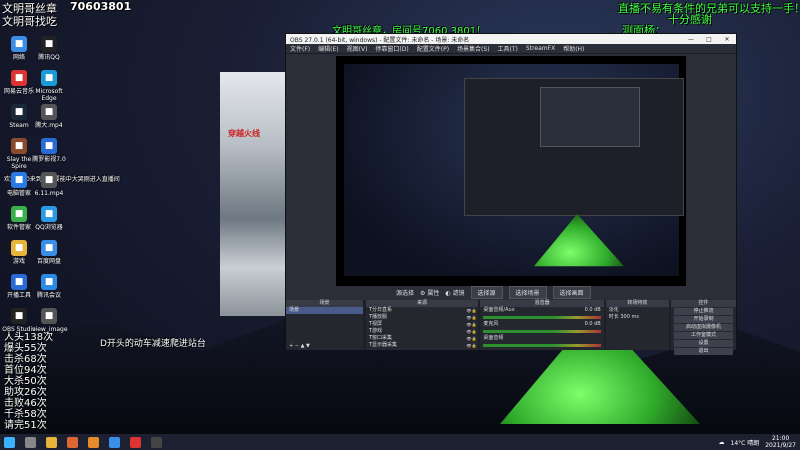 The height and width of the screenshot is (450, 800). What do you see at coordinates (745, 442) in the screenshot?
I see `weather-text: 14°C 晴朗` at bounding box center [745, 442].